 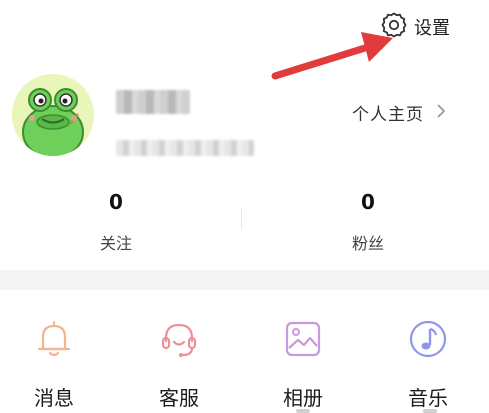 I want to click on shortcut-messages: 消息, so click(x=54, y=363).